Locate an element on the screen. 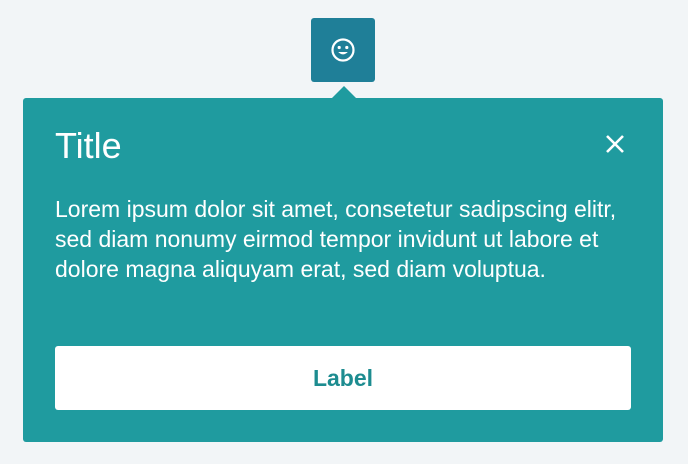 The width and height of the screenshot is (688, 464). label-button-text: Label is located at coordinates (343, 377).